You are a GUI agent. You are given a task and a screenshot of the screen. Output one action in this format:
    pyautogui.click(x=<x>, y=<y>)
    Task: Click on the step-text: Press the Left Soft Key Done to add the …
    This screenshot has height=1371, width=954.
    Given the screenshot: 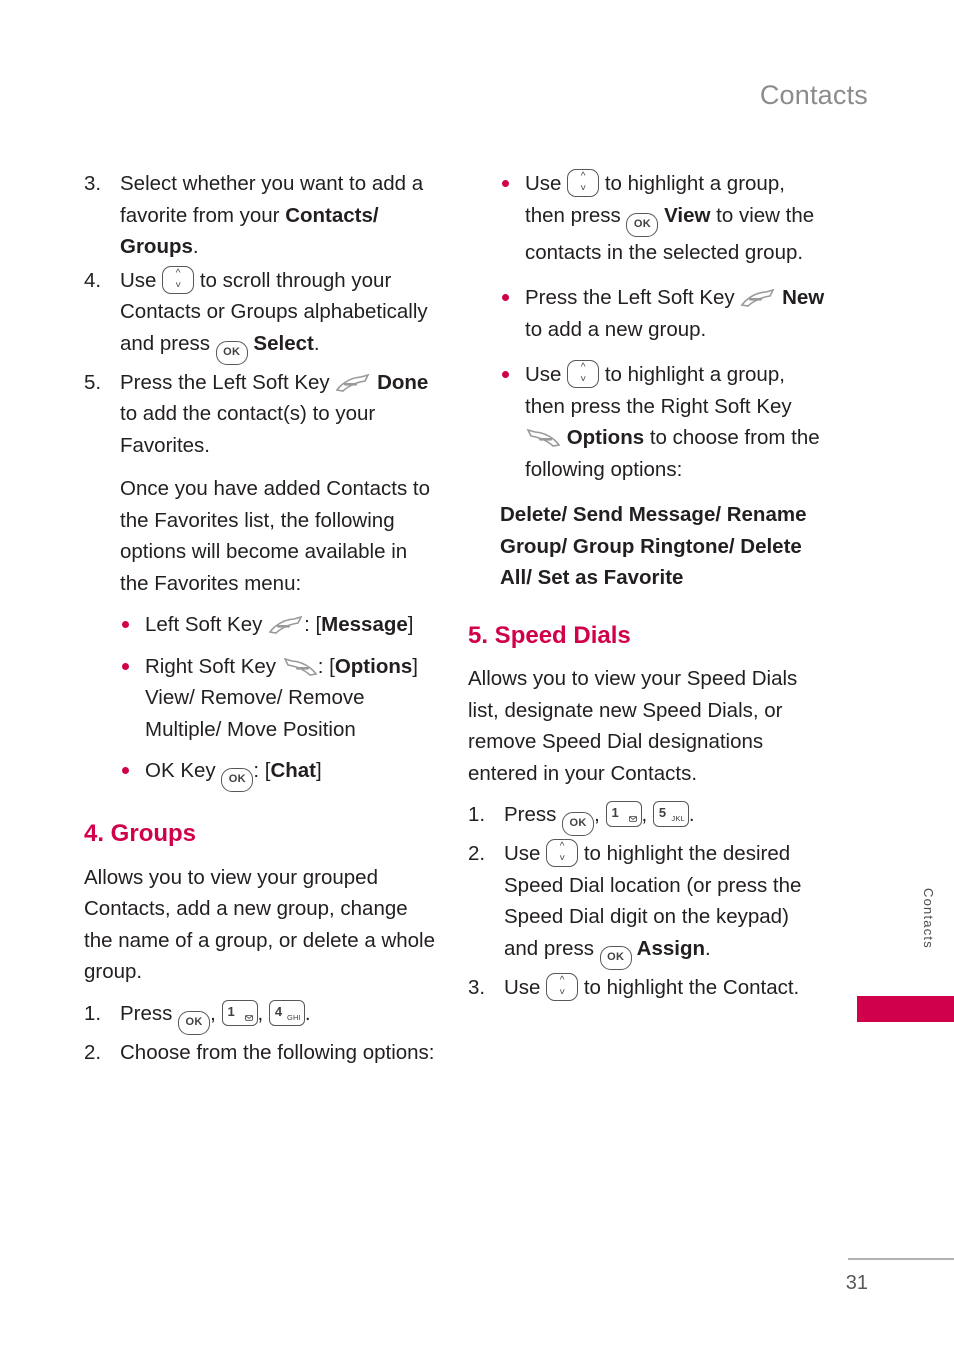 What is the action you would take?
    pyautogui.click(x=274, y=413)
    